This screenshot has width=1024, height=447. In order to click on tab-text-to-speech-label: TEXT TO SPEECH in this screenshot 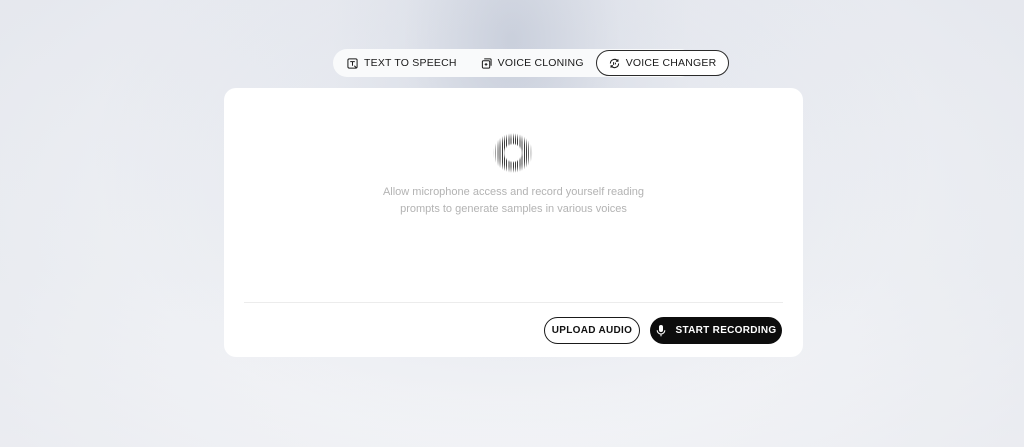, I will do `click(410, 63)`.